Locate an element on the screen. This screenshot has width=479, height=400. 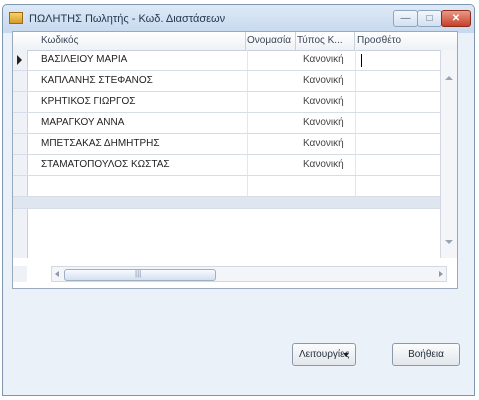
table-row: ΜΑΡΑΓΚΟΥ ΑΝΝΑ Κανονική is located at coordinates (235, 123).